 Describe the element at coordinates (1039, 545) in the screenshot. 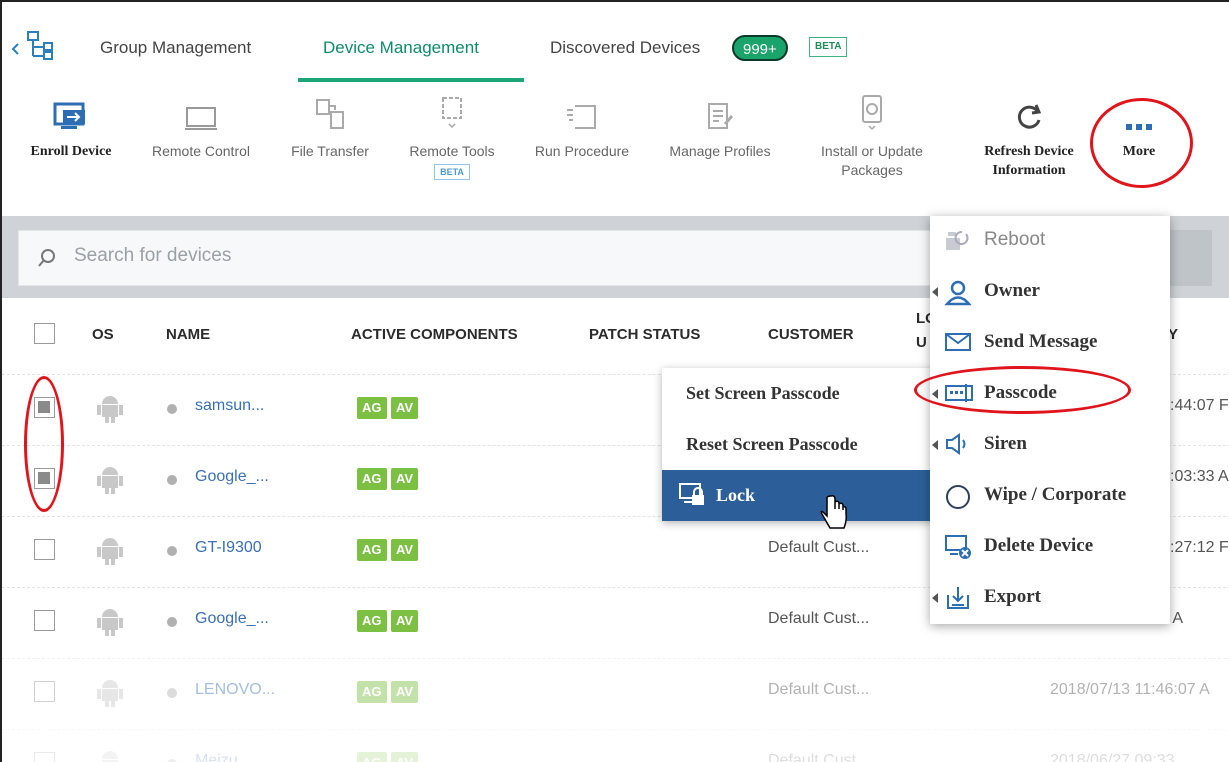

I see `menu-item-delete-device-label: Delete Device` at that location.